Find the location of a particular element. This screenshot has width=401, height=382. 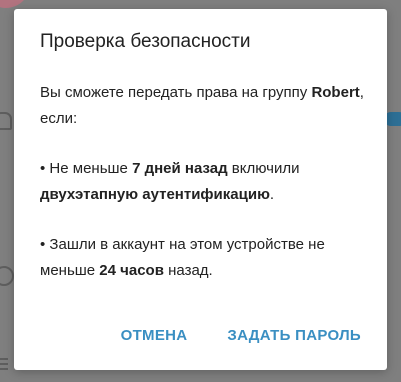

dialog-title: Проверка безопасности is located at coordinates (145, 41).